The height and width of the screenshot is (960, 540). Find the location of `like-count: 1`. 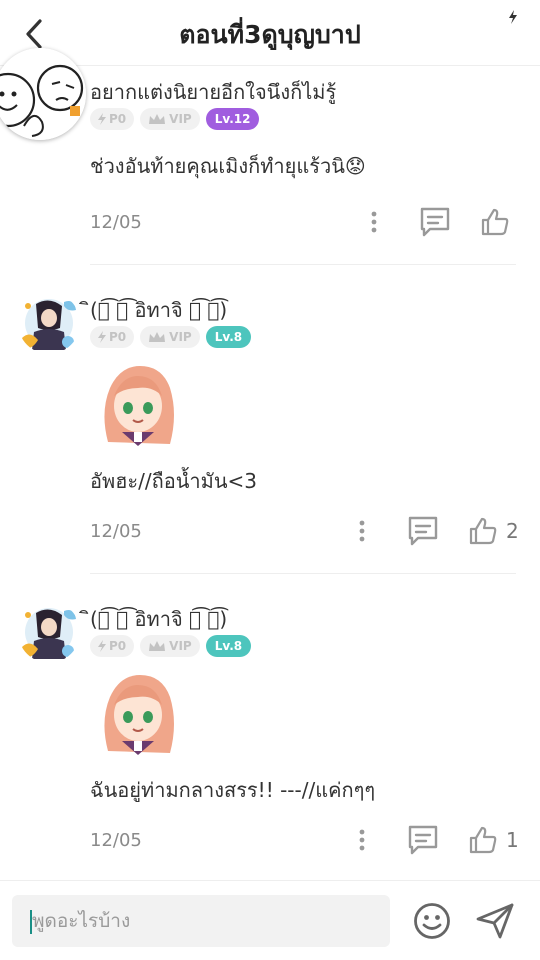

like-count: 1 is located at coordinates (512, 840).